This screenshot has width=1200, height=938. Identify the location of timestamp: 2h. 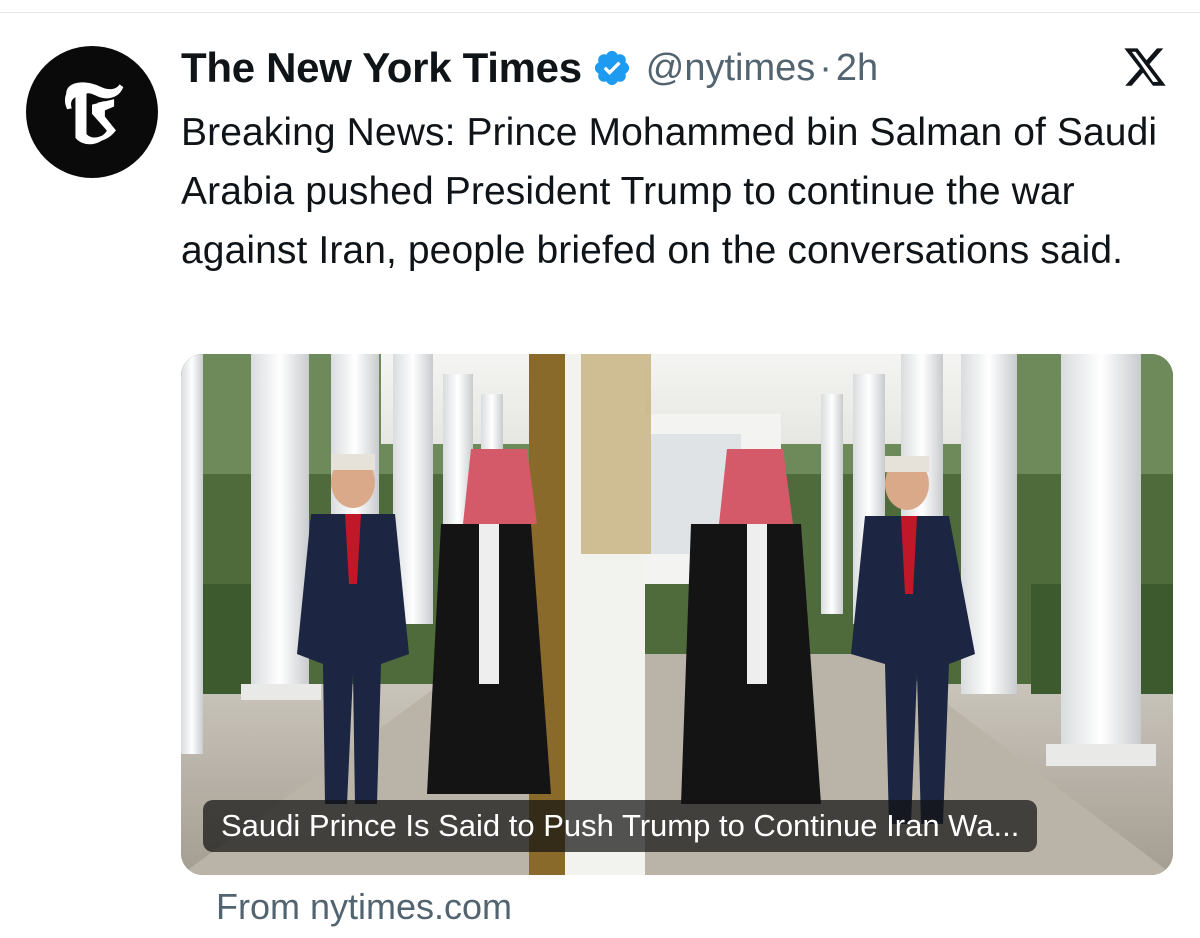
(857, 68).